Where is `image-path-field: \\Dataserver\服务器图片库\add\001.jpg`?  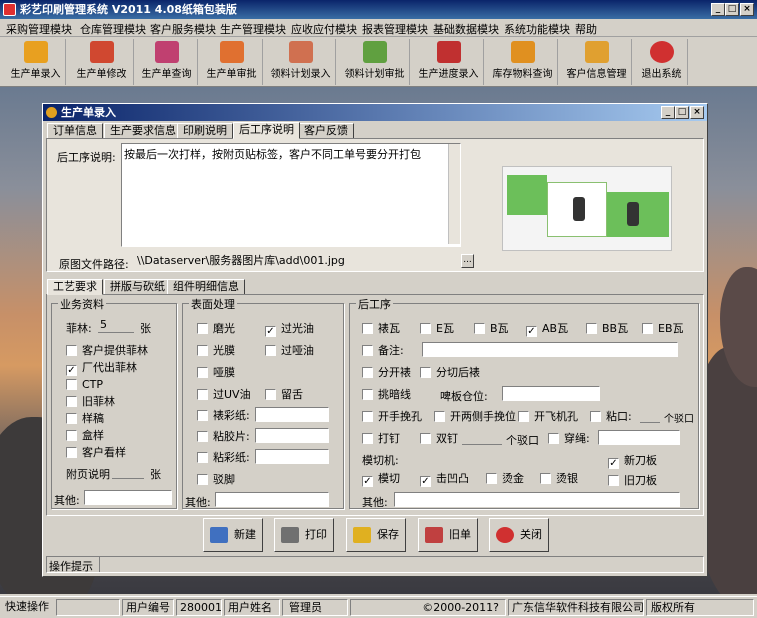
image-path-field: \\Dataserver\服务器图片库\add\001.jpg is located at coordinates (298, 261).